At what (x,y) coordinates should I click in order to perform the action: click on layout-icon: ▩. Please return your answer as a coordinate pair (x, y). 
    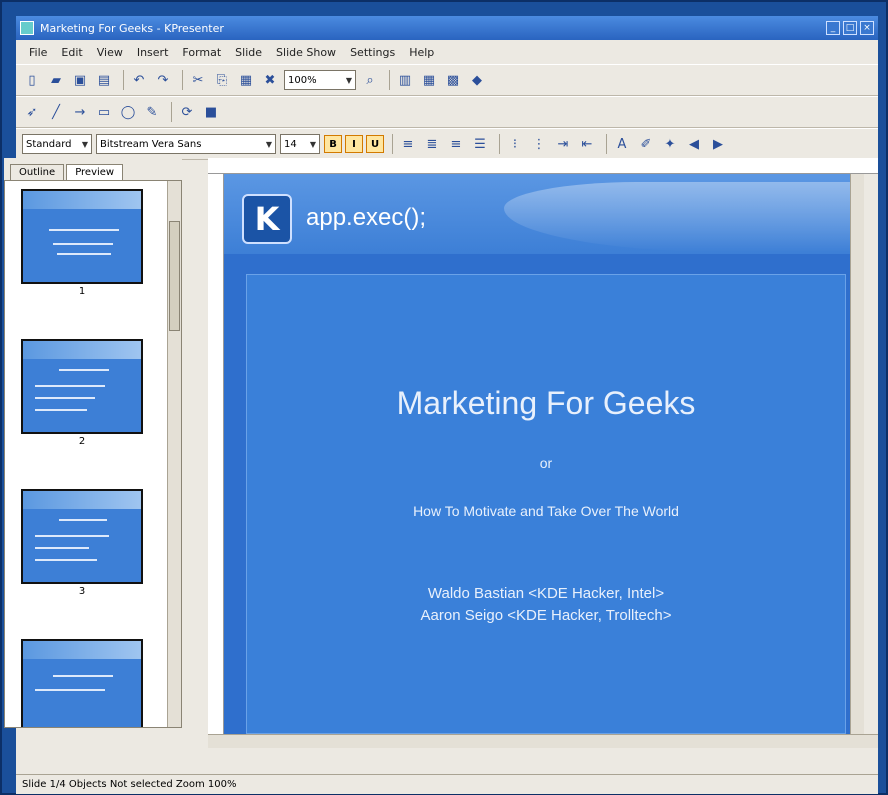
    Looking at the image, I should click on (453, 80).